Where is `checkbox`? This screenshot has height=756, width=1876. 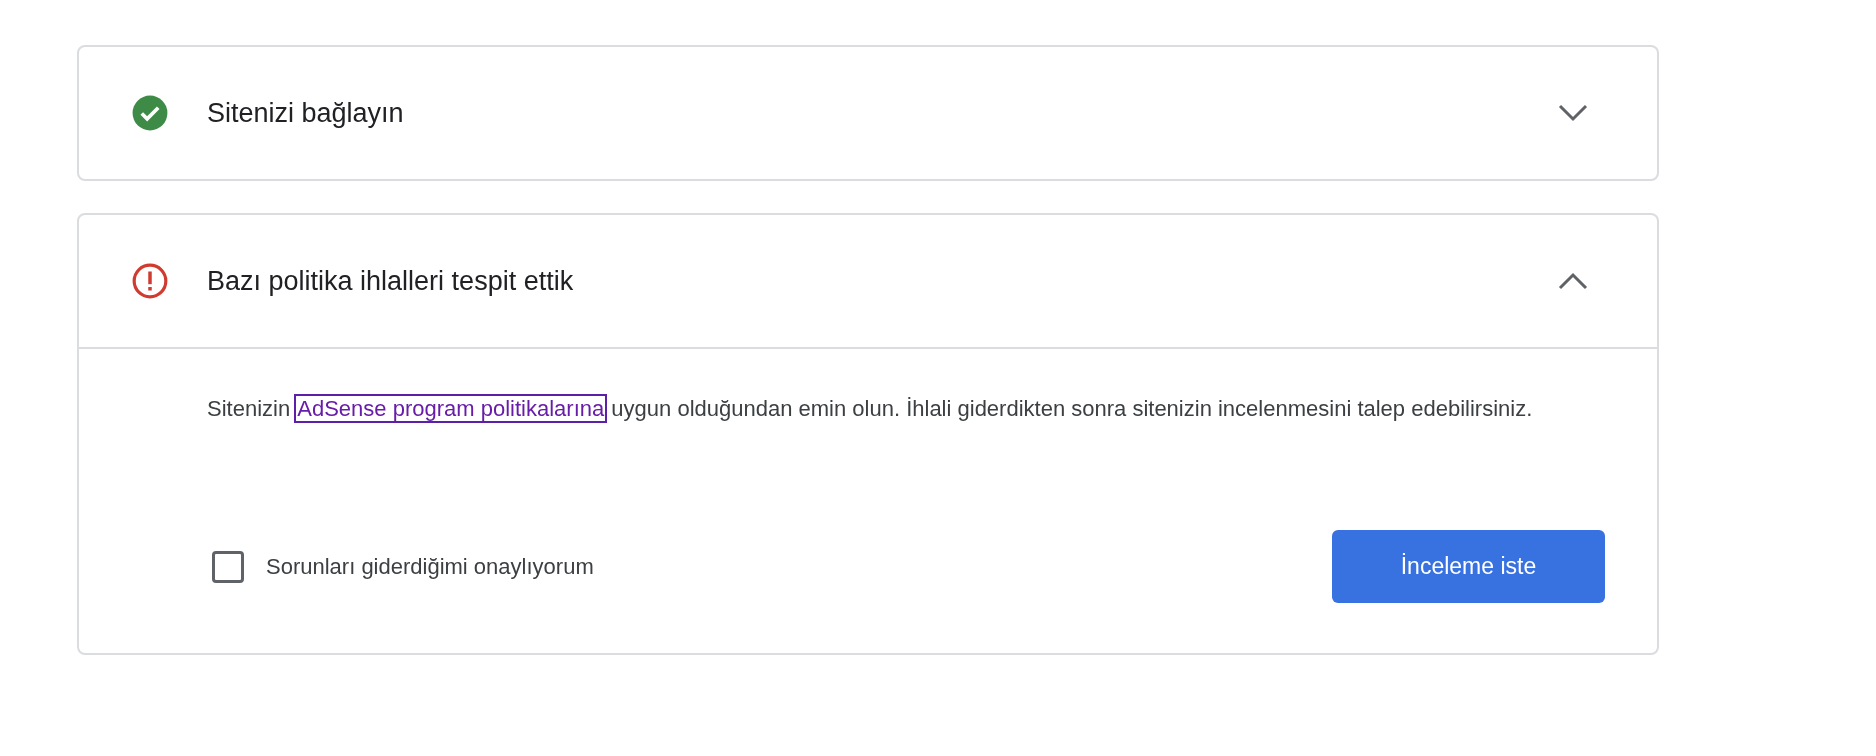 checkbox is located at coordinates (228, 566).